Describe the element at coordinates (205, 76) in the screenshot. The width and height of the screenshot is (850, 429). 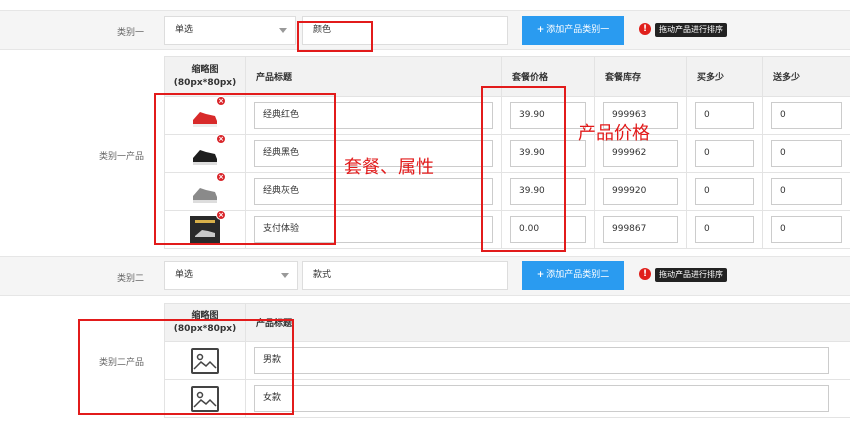
I see `col-thumbnail-header: 缩略图 (80px*80px)` at that location.